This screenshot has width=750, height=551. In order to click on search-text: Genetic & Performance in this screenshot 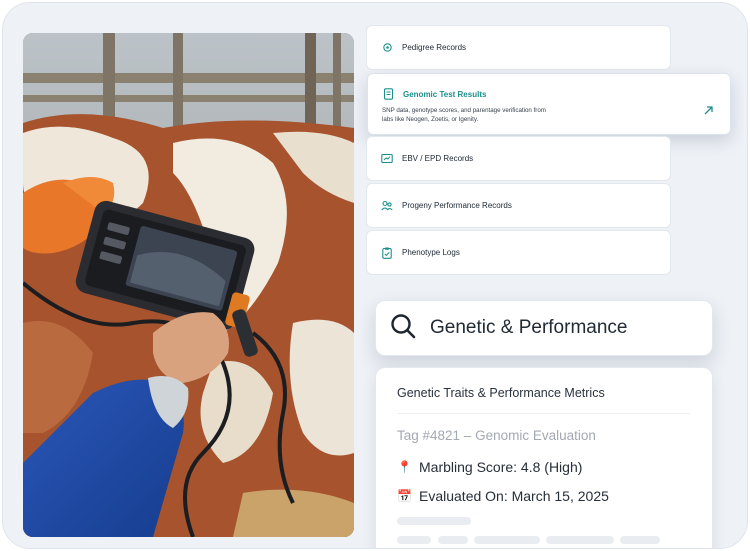, I will do `click(529, 327)`.